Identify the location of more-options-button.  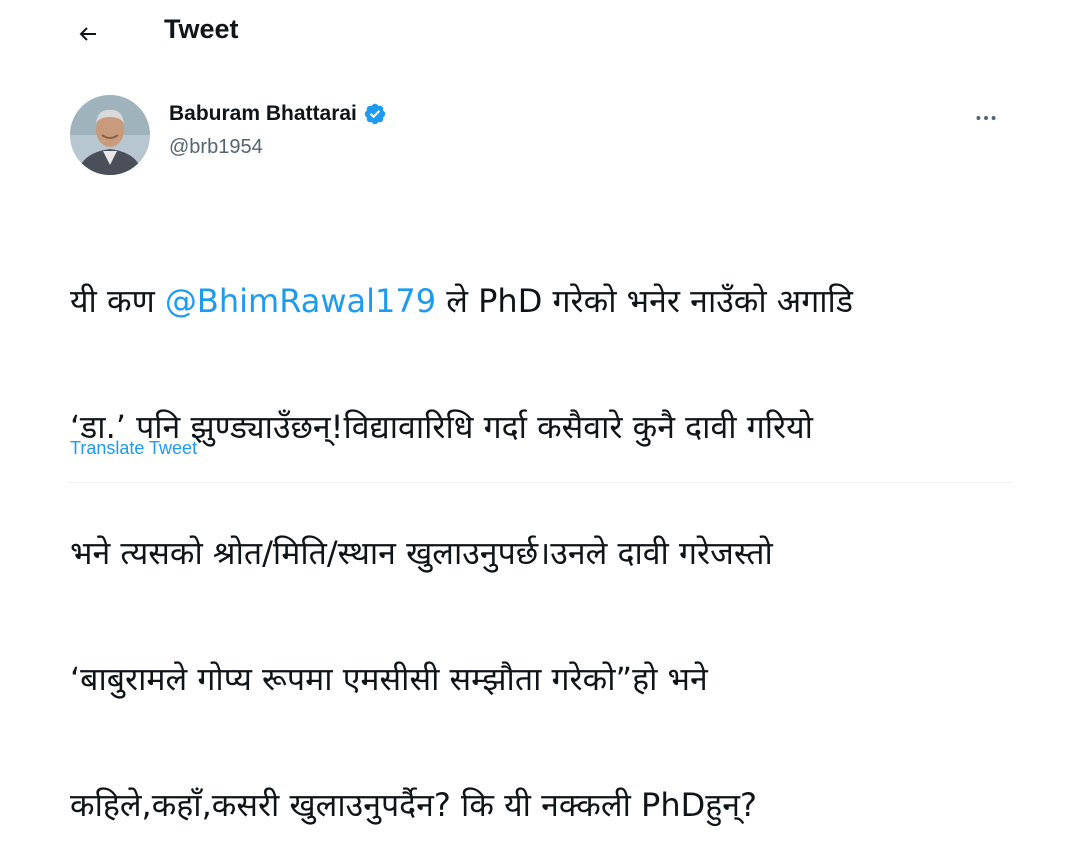
(986, 118).